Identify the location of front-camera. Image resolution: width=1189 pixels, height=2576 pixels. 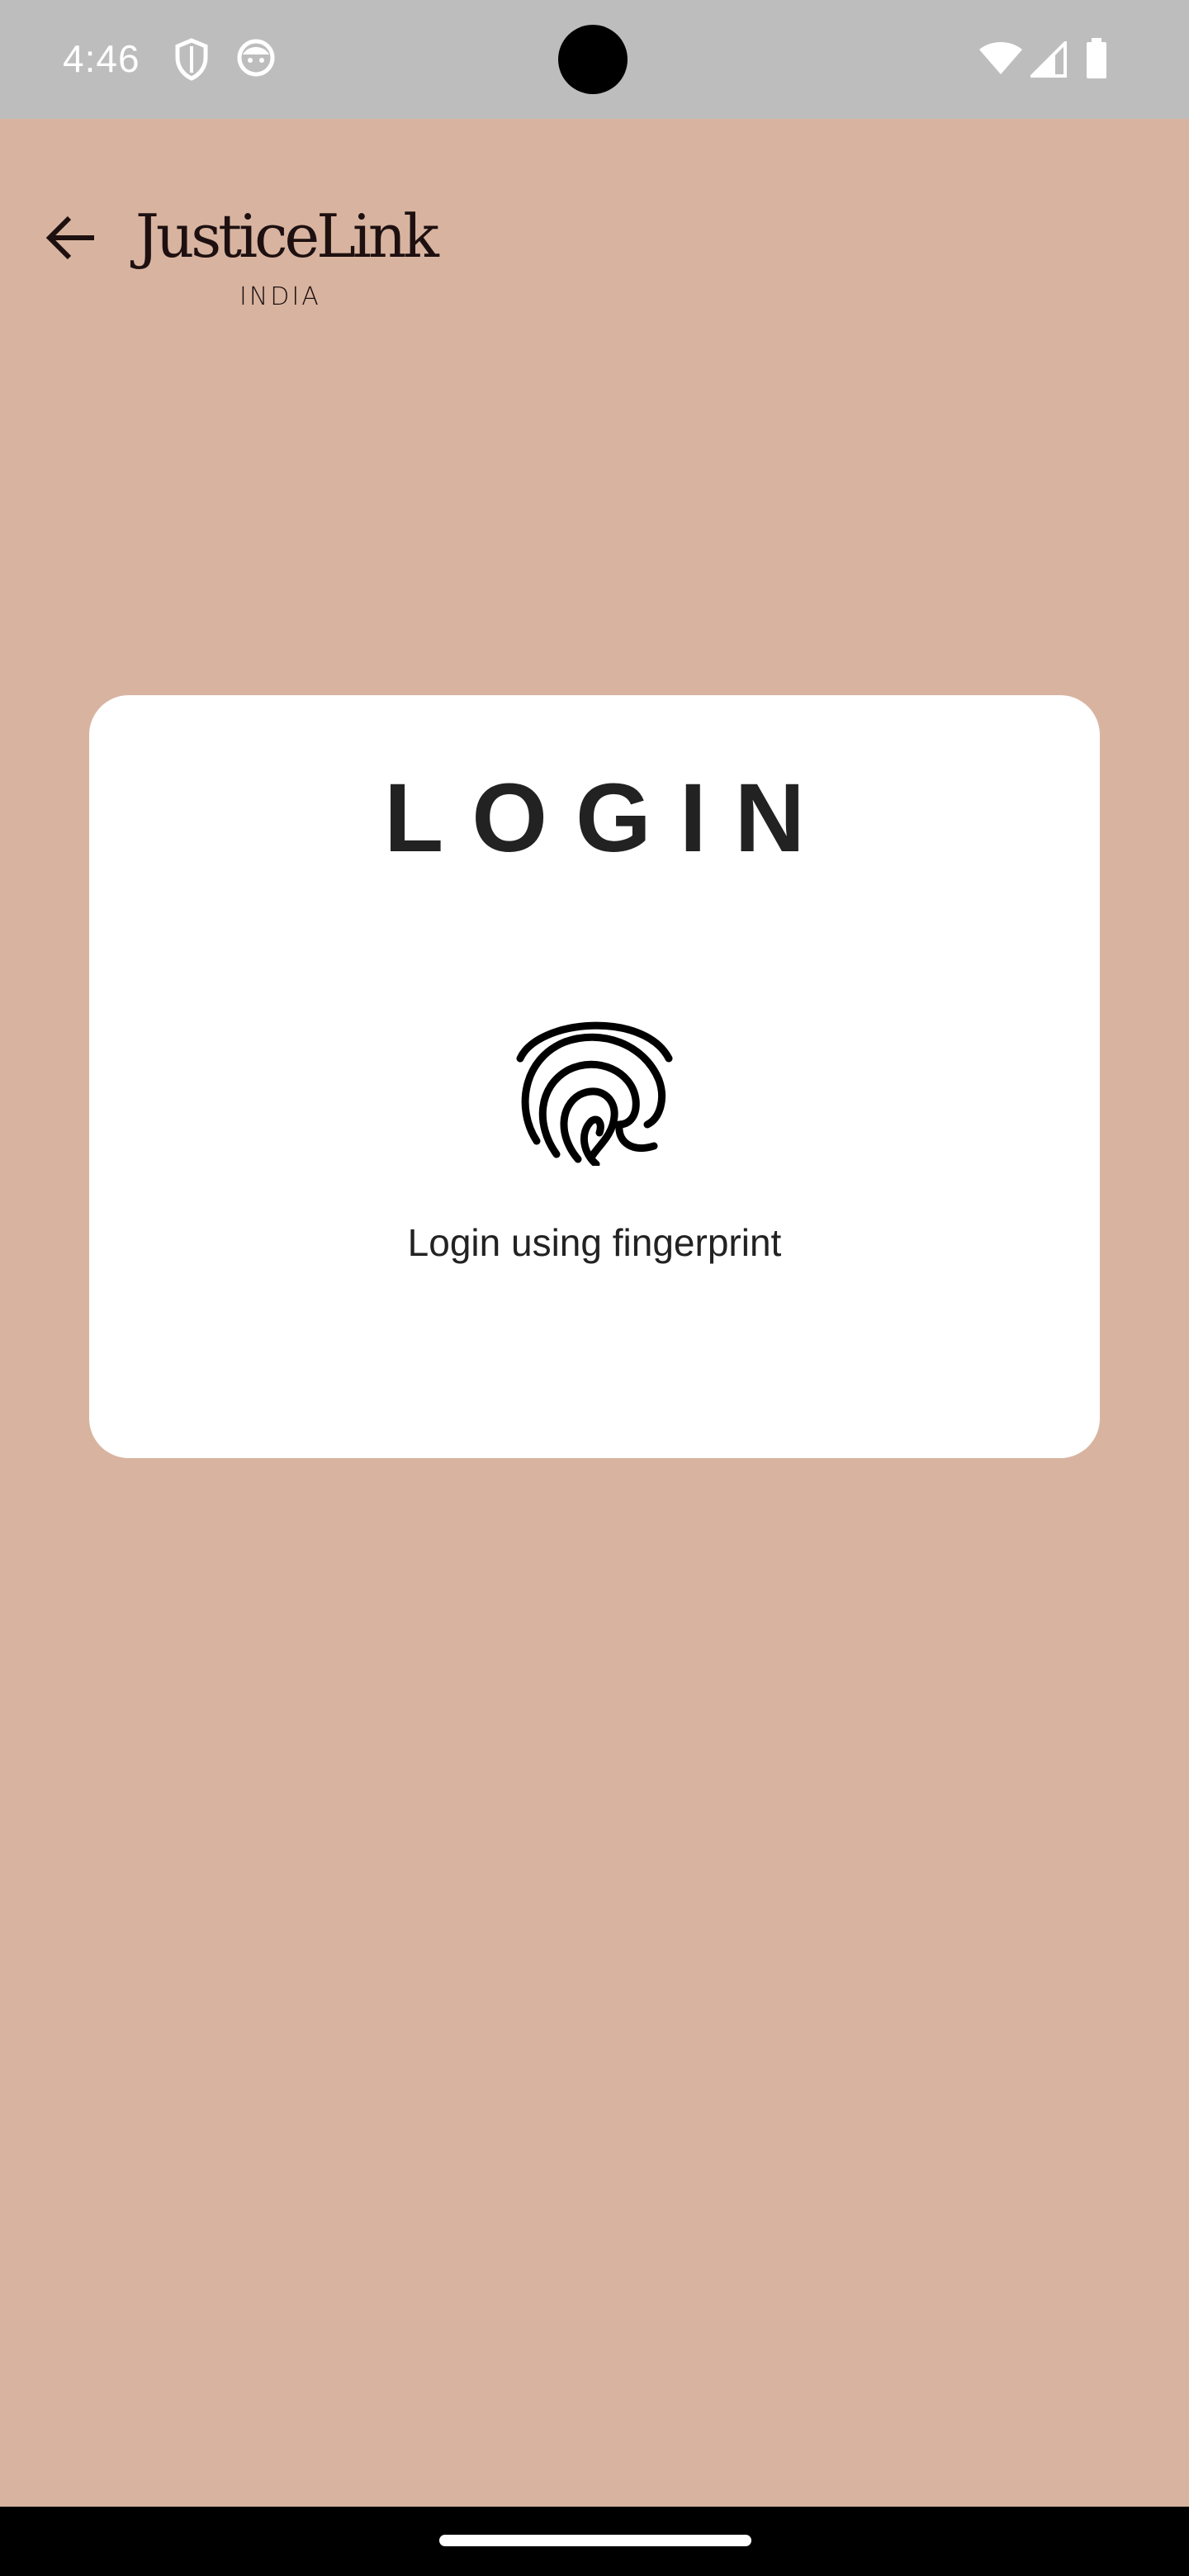
(593, 59).